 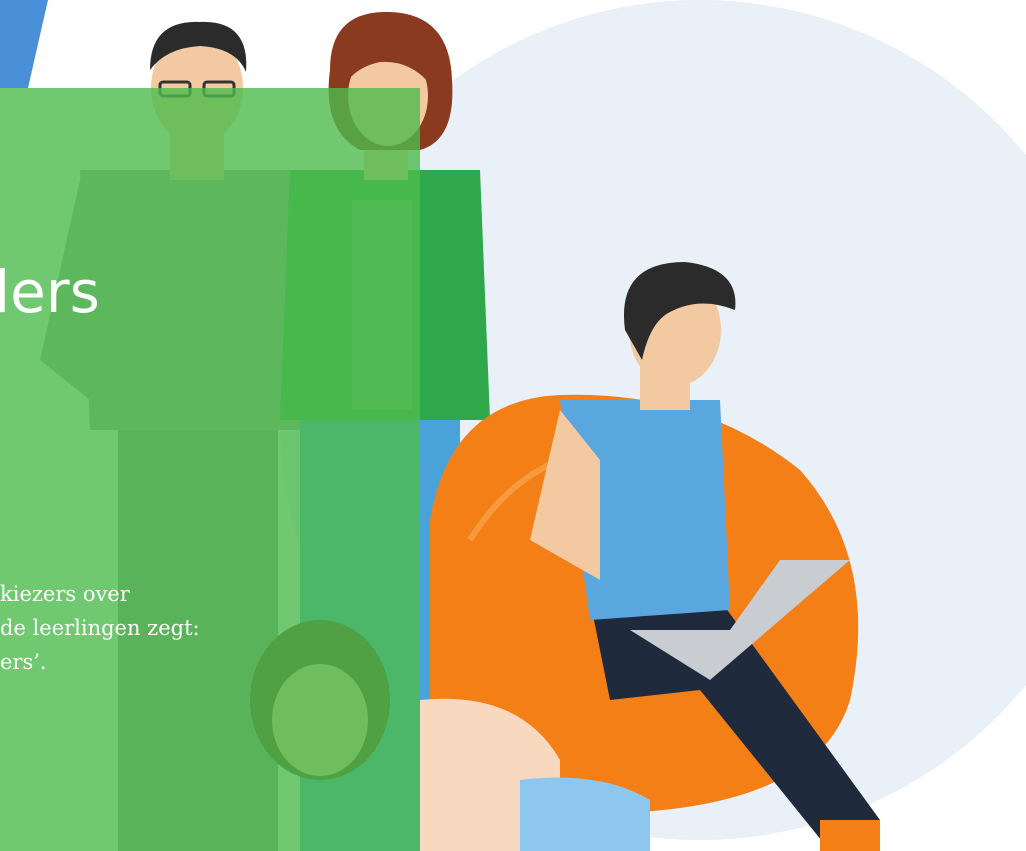 I want to click on hero-body-line: de leerlingen zegt:, so click(x=100, y=628).